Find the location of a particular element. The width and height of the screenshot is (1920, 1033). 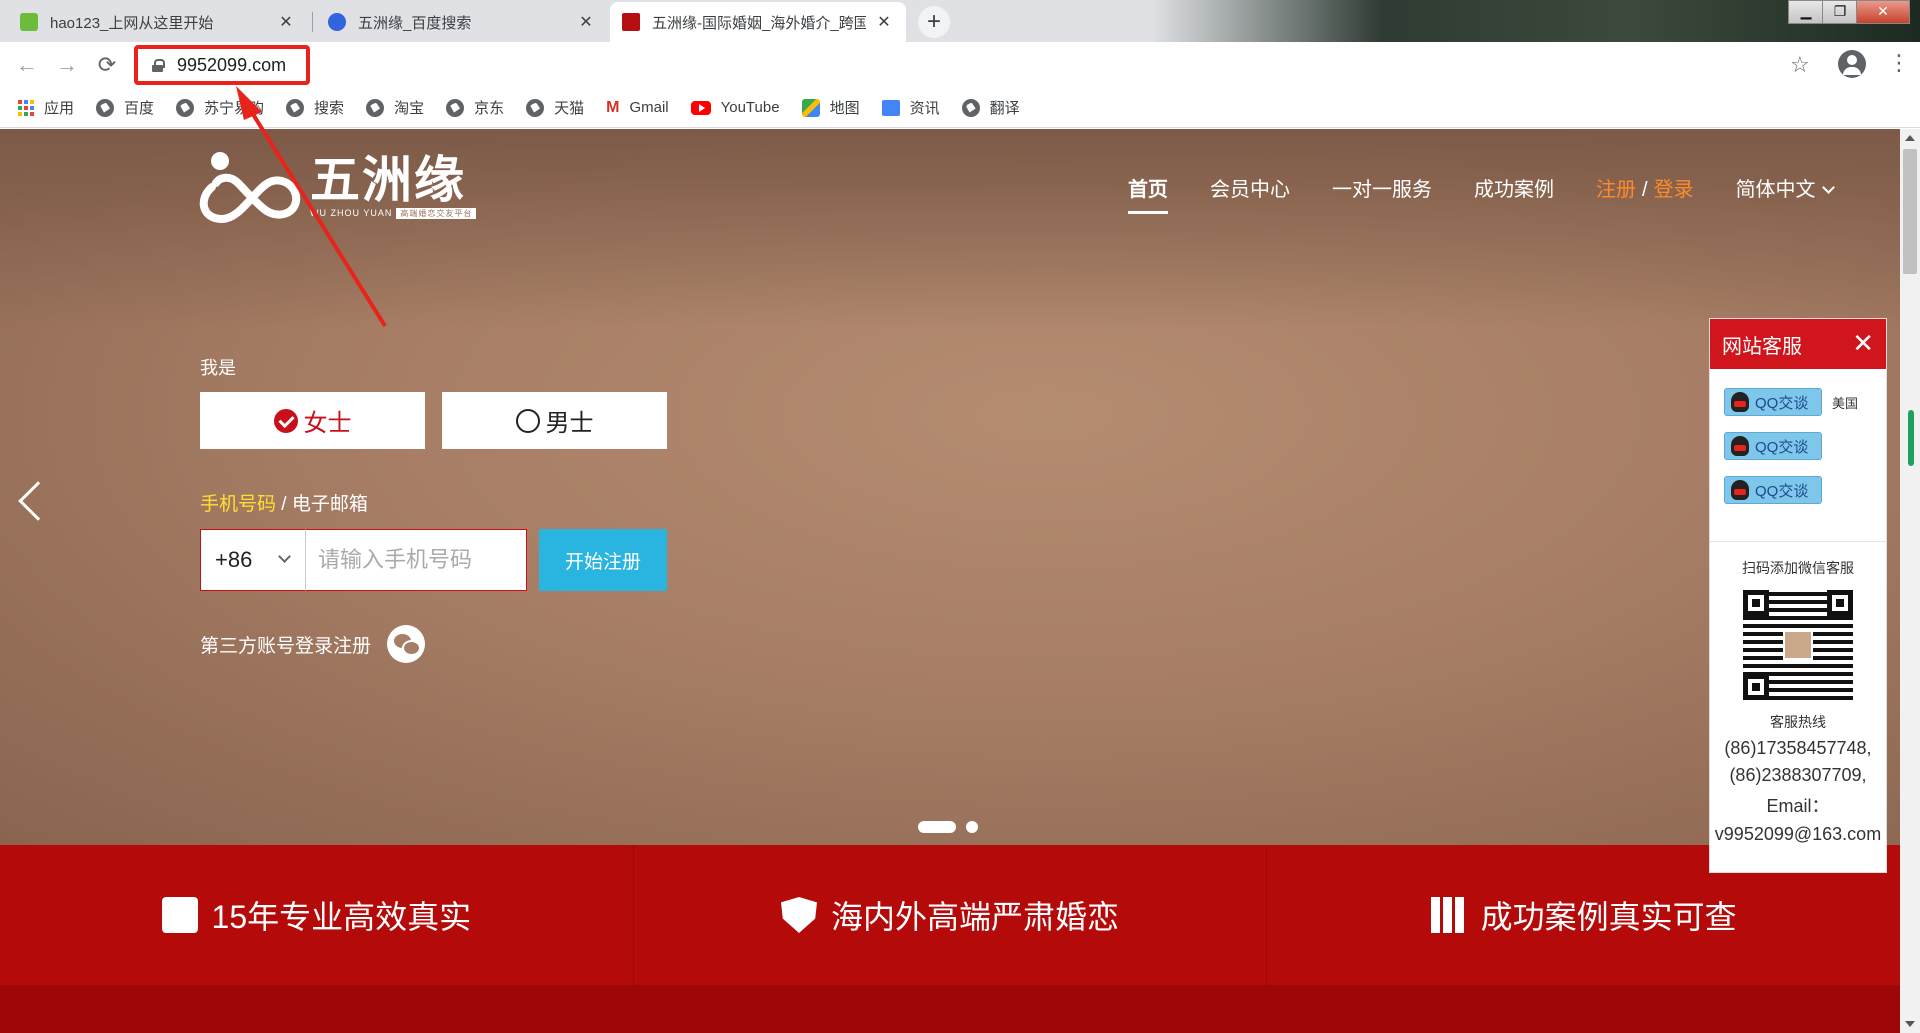

bookmark-maps: 地图 is located at coordinates (830, 107).